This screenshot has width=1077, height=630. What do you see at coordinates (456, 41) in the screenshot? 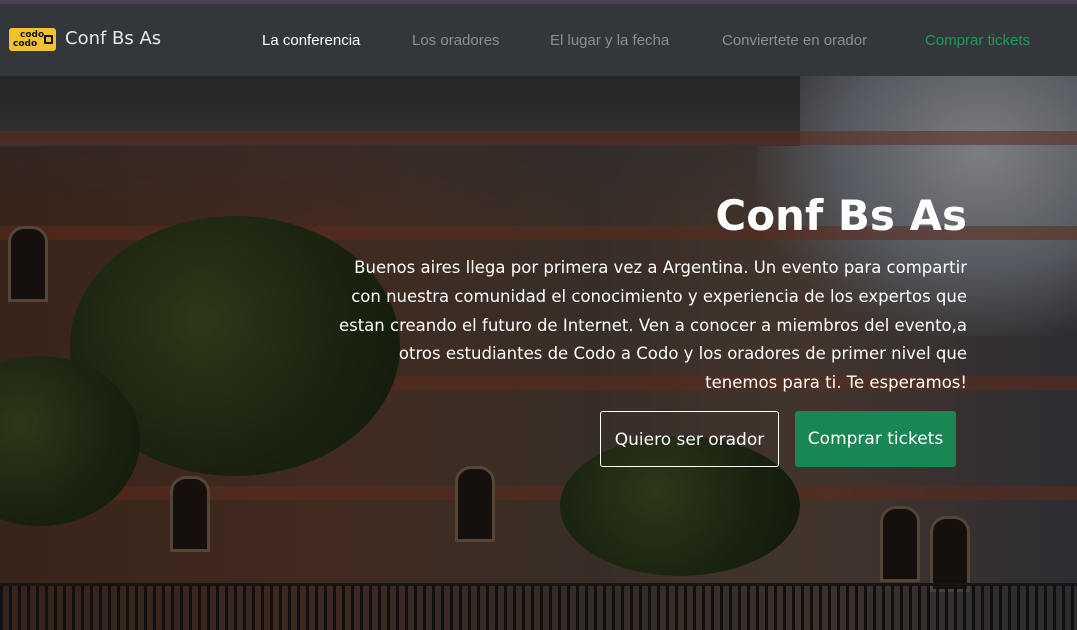
I see `nav-los-oradores: Los oradores` at bounding box center [456, 41].